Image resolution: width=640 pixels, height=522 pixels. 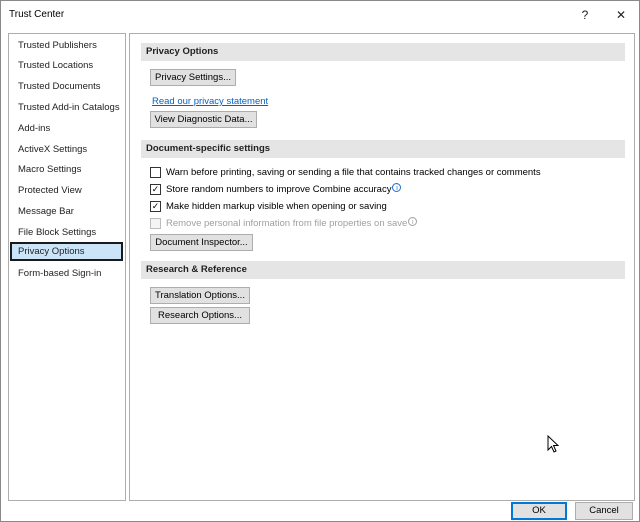 I want to click on hidden-markup-checkbox: ✓, so click(x=155, y=206).